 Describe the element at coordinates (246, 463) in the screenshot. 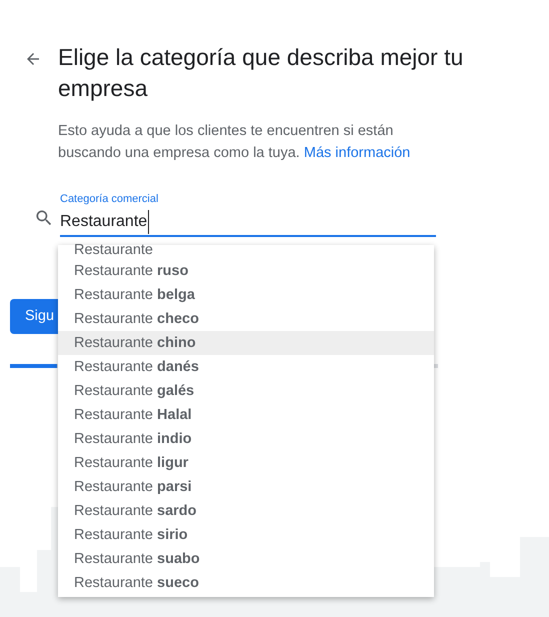

I see `suggestion-item: Restaurante ligur` at that location.